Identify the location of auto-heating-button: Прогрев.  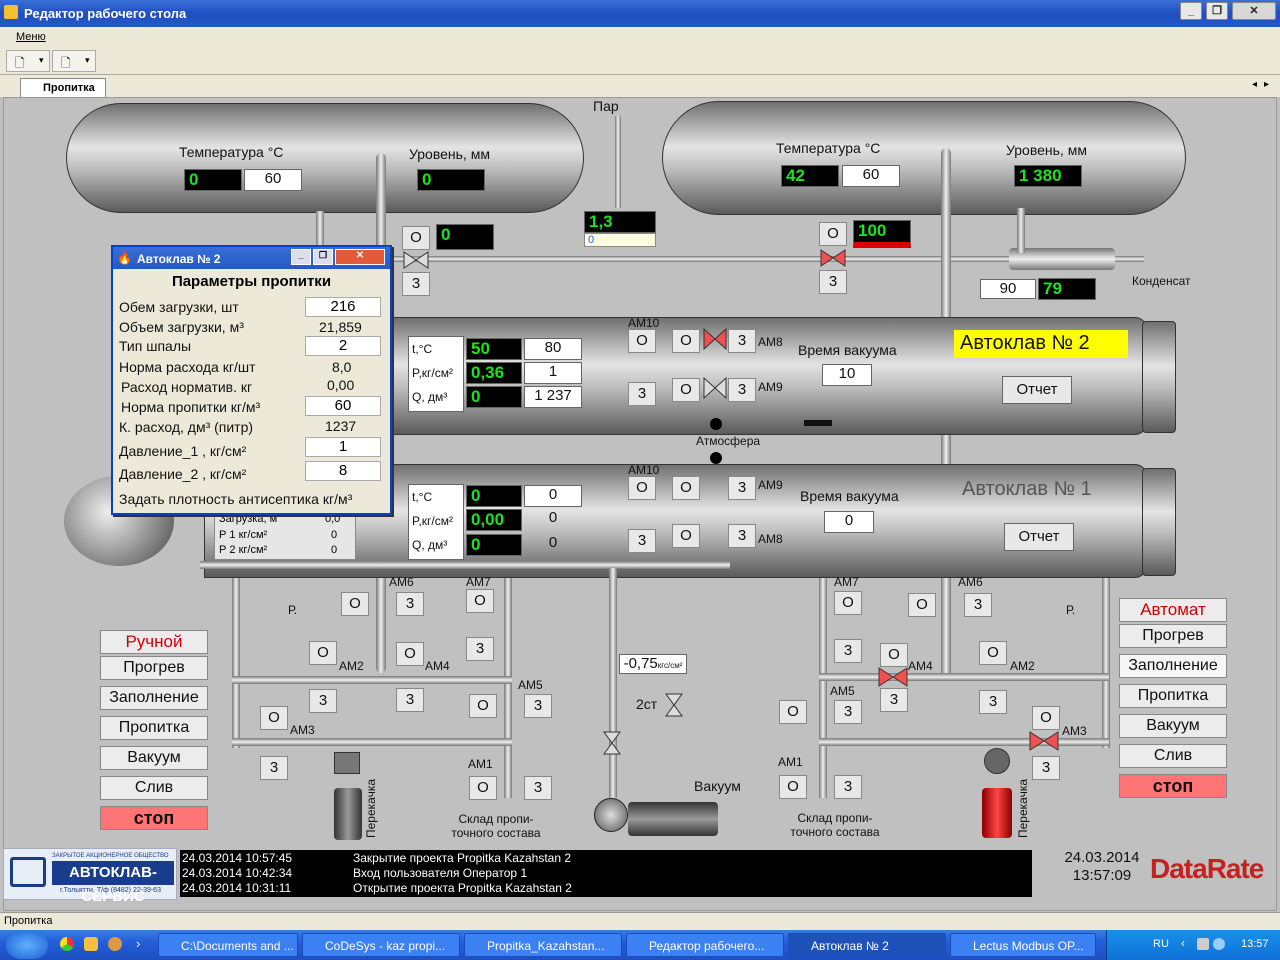
(1173, 636).